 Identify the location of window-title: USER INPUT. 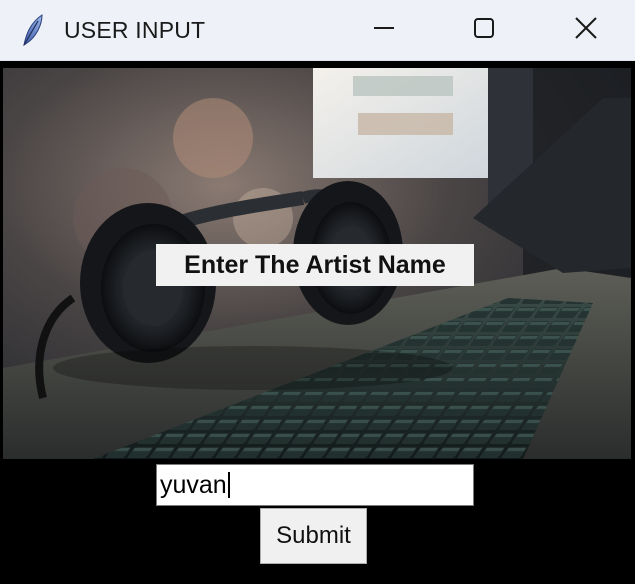
(135, 30).